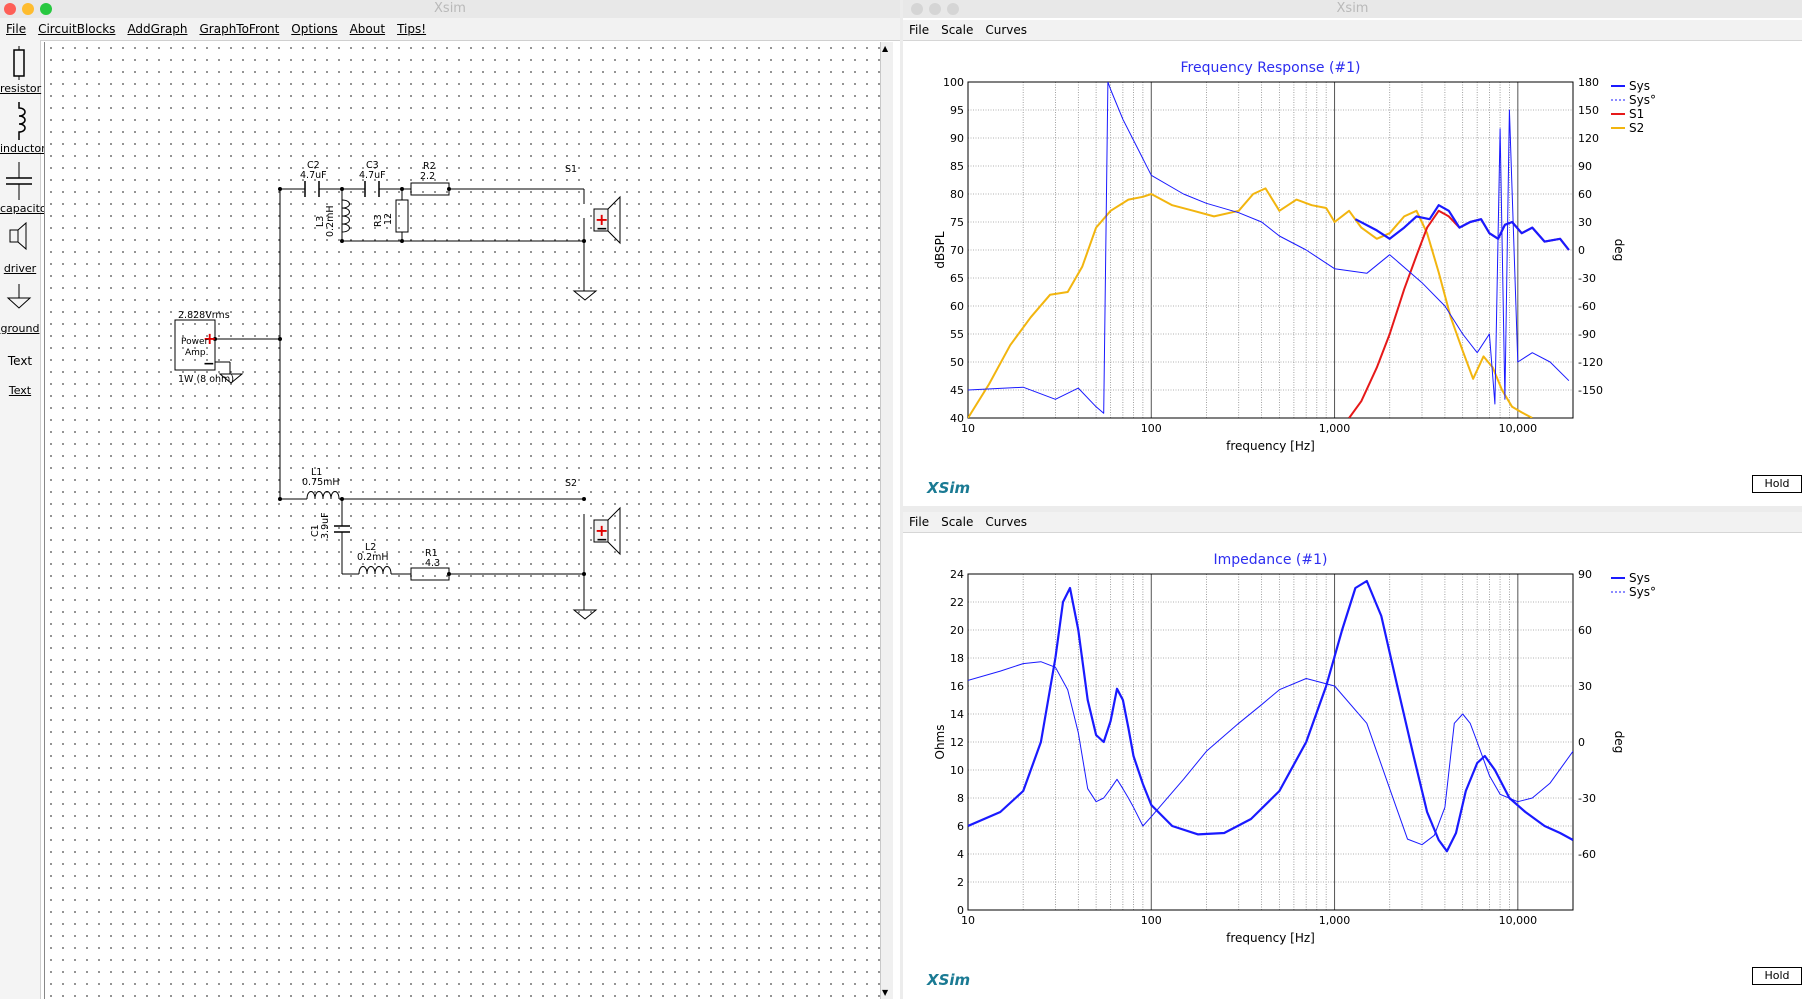  I want to click on legend-label: Sys, so click(1639, 578).